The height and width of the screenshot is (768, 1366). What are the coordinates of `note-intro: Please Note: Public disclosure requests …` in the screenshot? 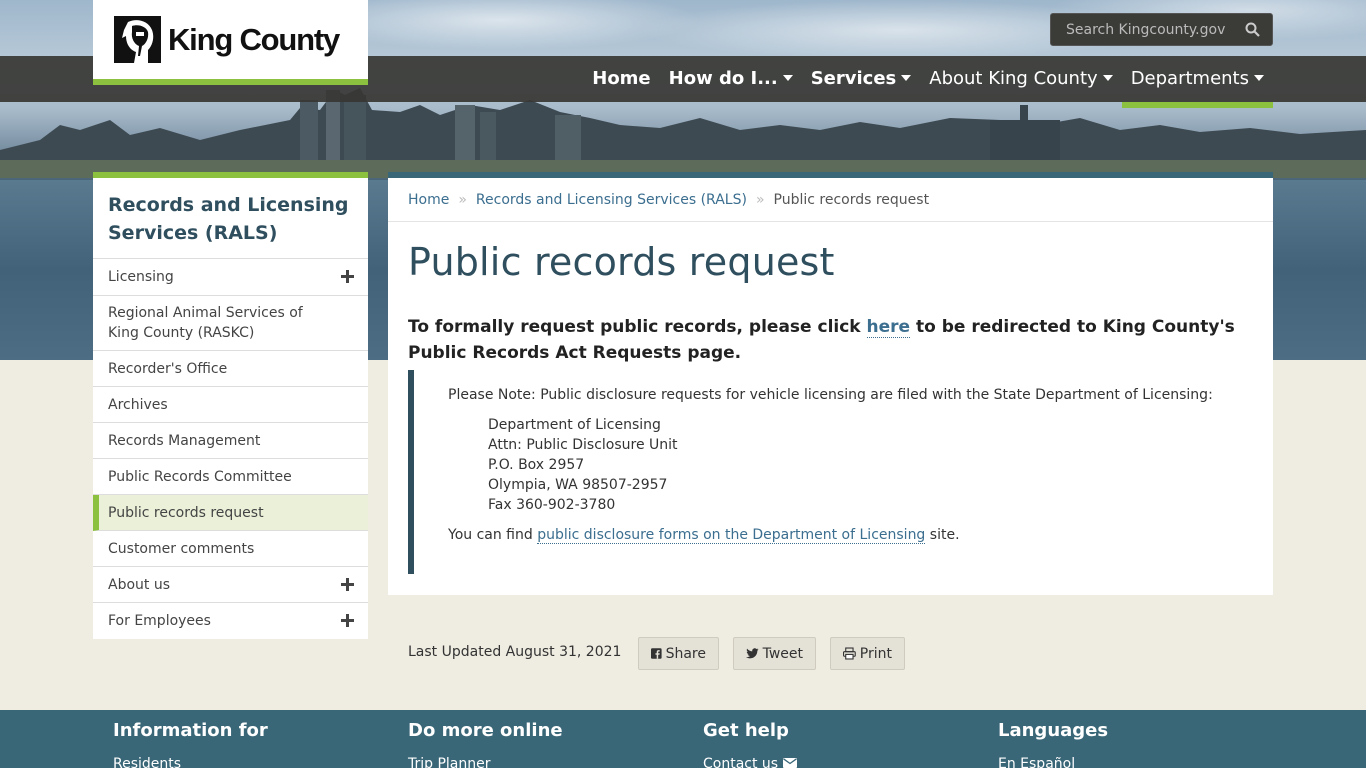 It's located at (830, 395).